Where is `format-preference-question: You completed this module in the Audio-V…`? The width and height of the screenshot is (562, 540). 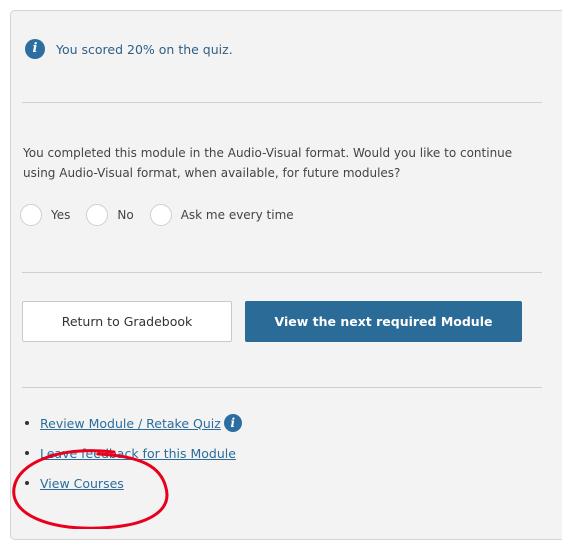 format-preference-question: You completed this module in the Audio-V… is located at coordinates (268, 163).